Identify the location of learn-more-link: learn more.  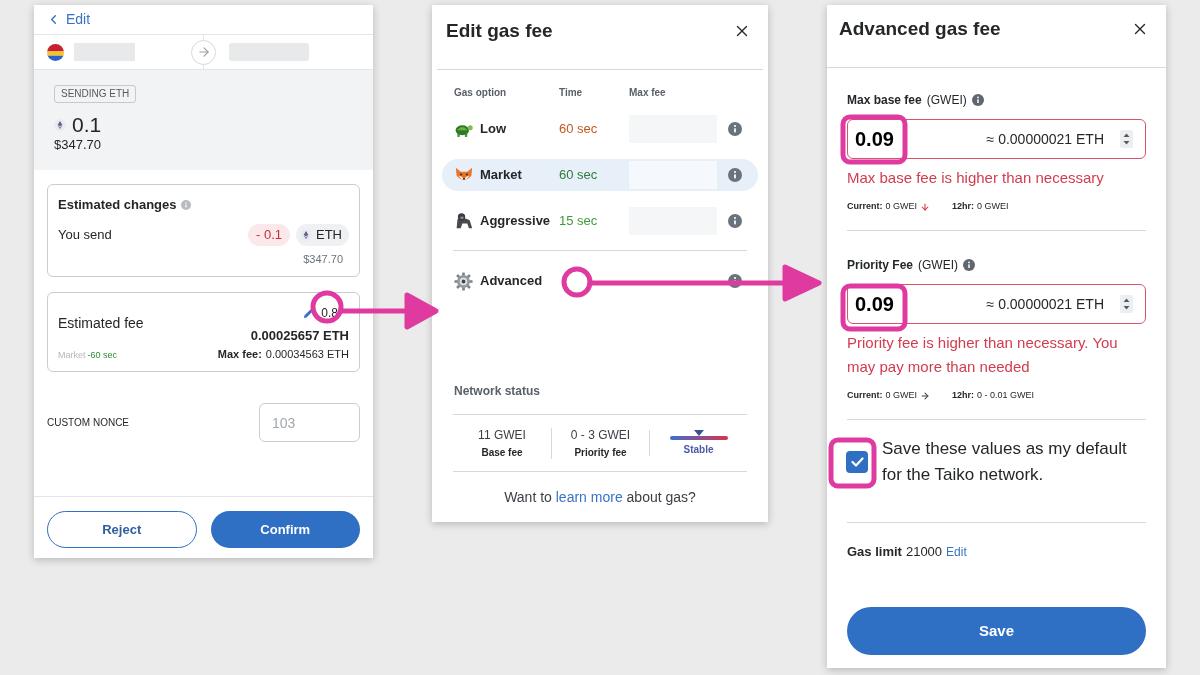
(589, 497).